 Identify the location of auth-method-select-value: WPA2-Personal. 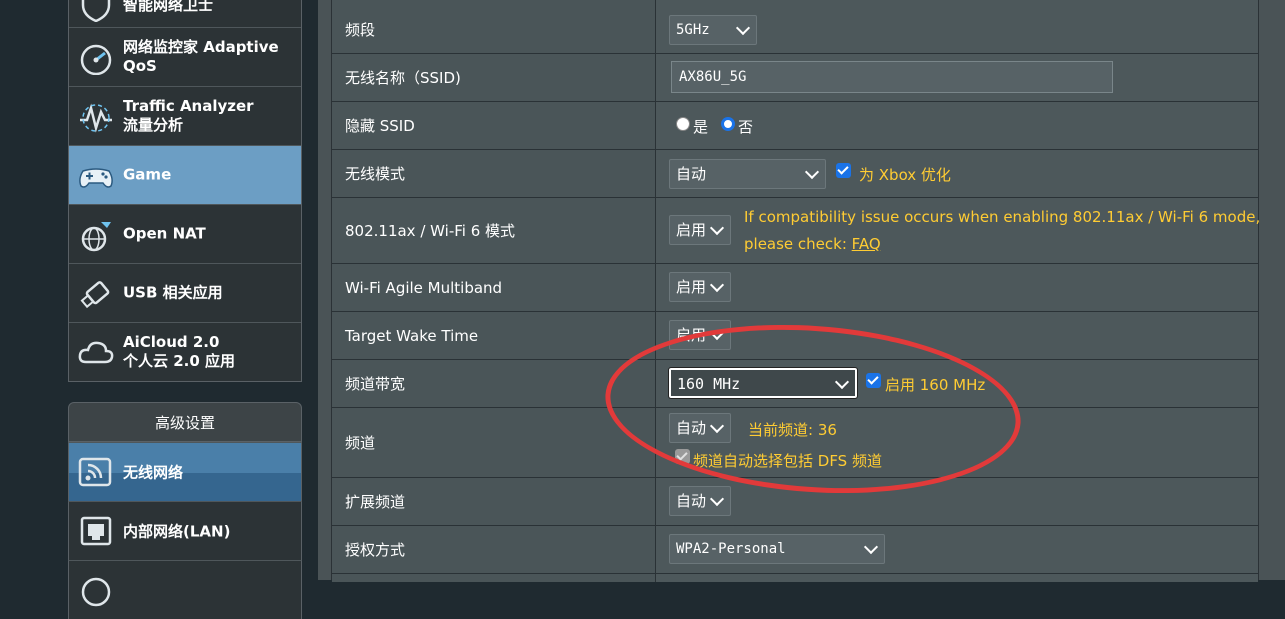
(731, 549).